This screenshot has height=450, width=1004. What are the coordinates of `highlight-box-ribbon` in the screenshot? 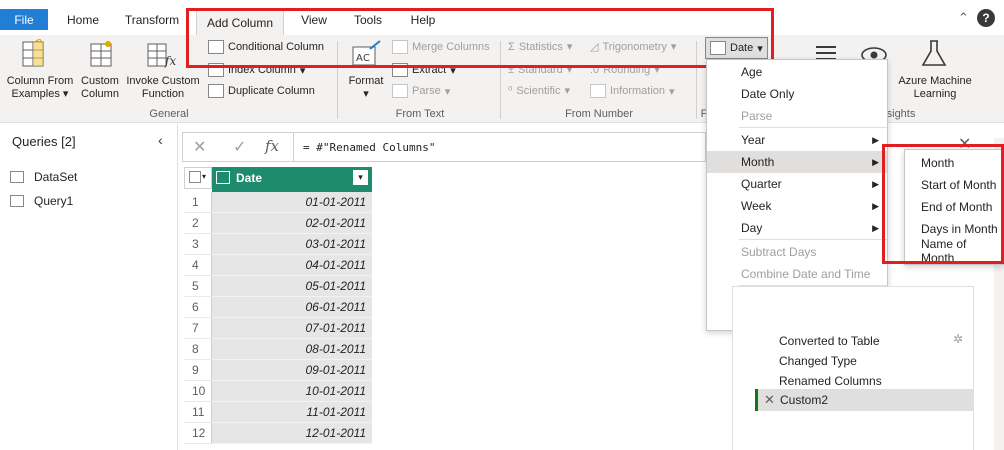 It's located at (480, 38).